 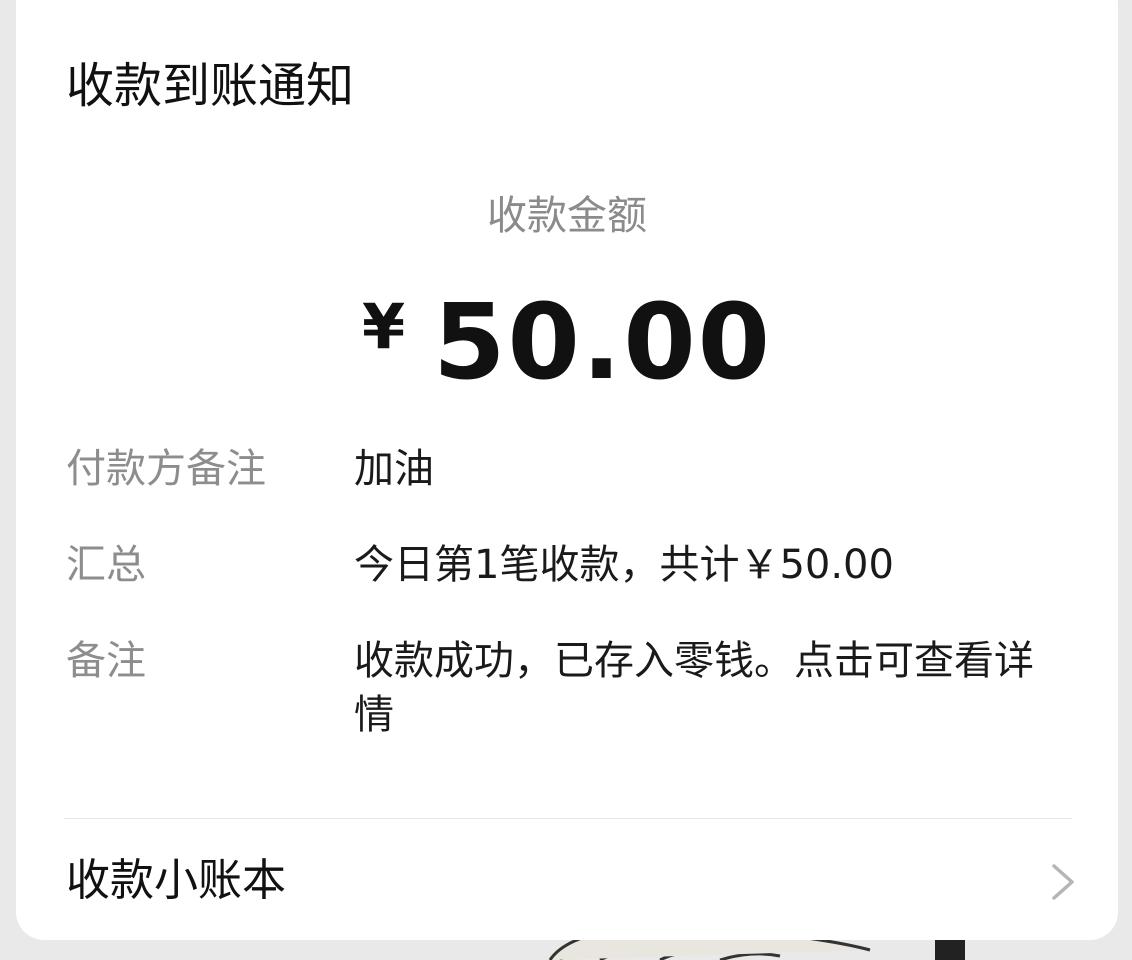 I want to click on remark-value: 收款成功，已存入零钱。点击可查看详情, so click(x=694, y=688).